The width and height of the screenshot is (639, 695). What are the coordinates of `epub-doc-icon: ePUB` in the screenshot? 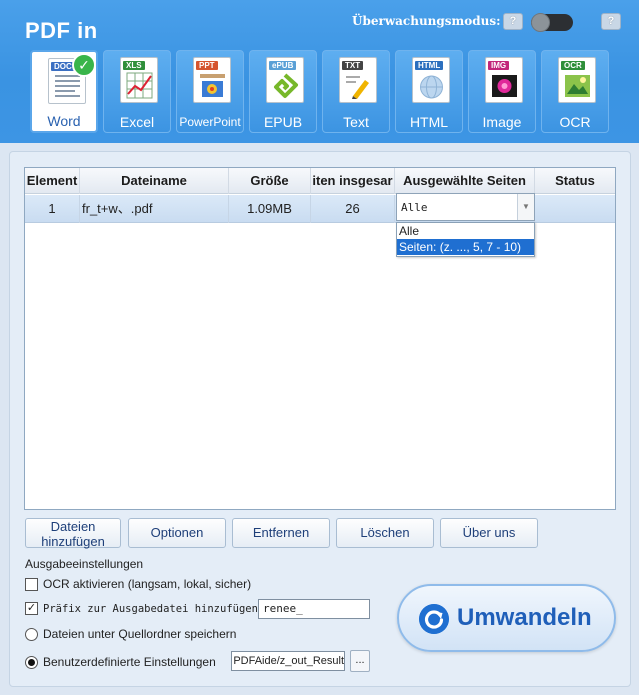 It's located at (285, 80).